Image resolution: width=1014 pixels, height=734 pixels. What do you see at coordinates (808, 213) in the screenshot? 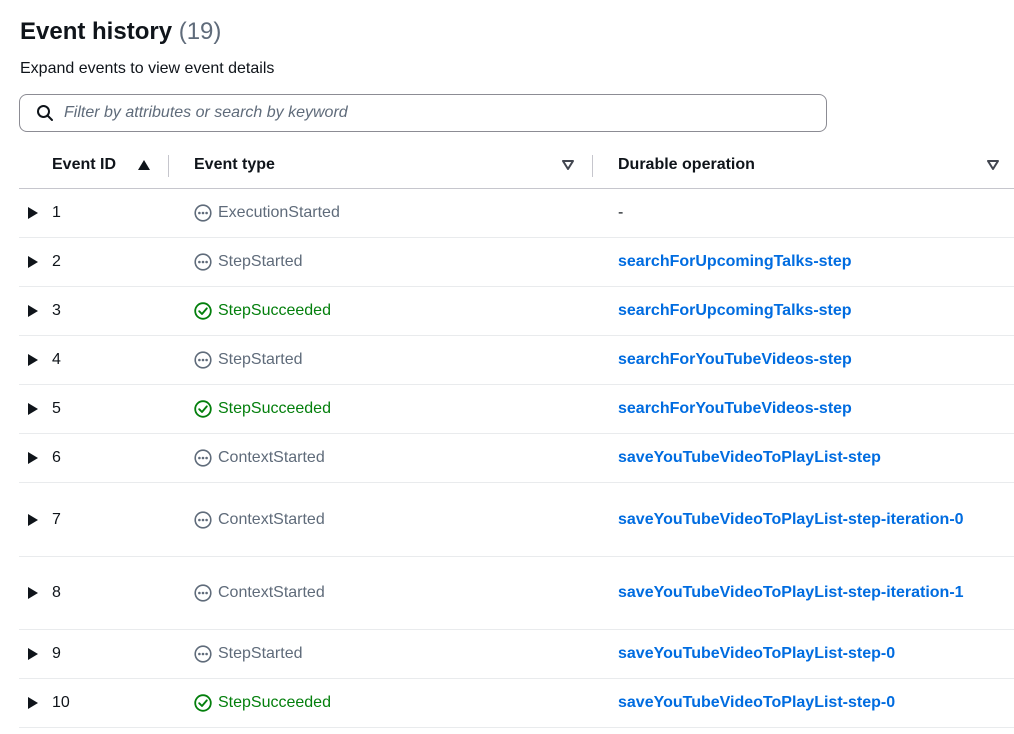
I see `durable-operation: -` at bounding box center [808, 213].